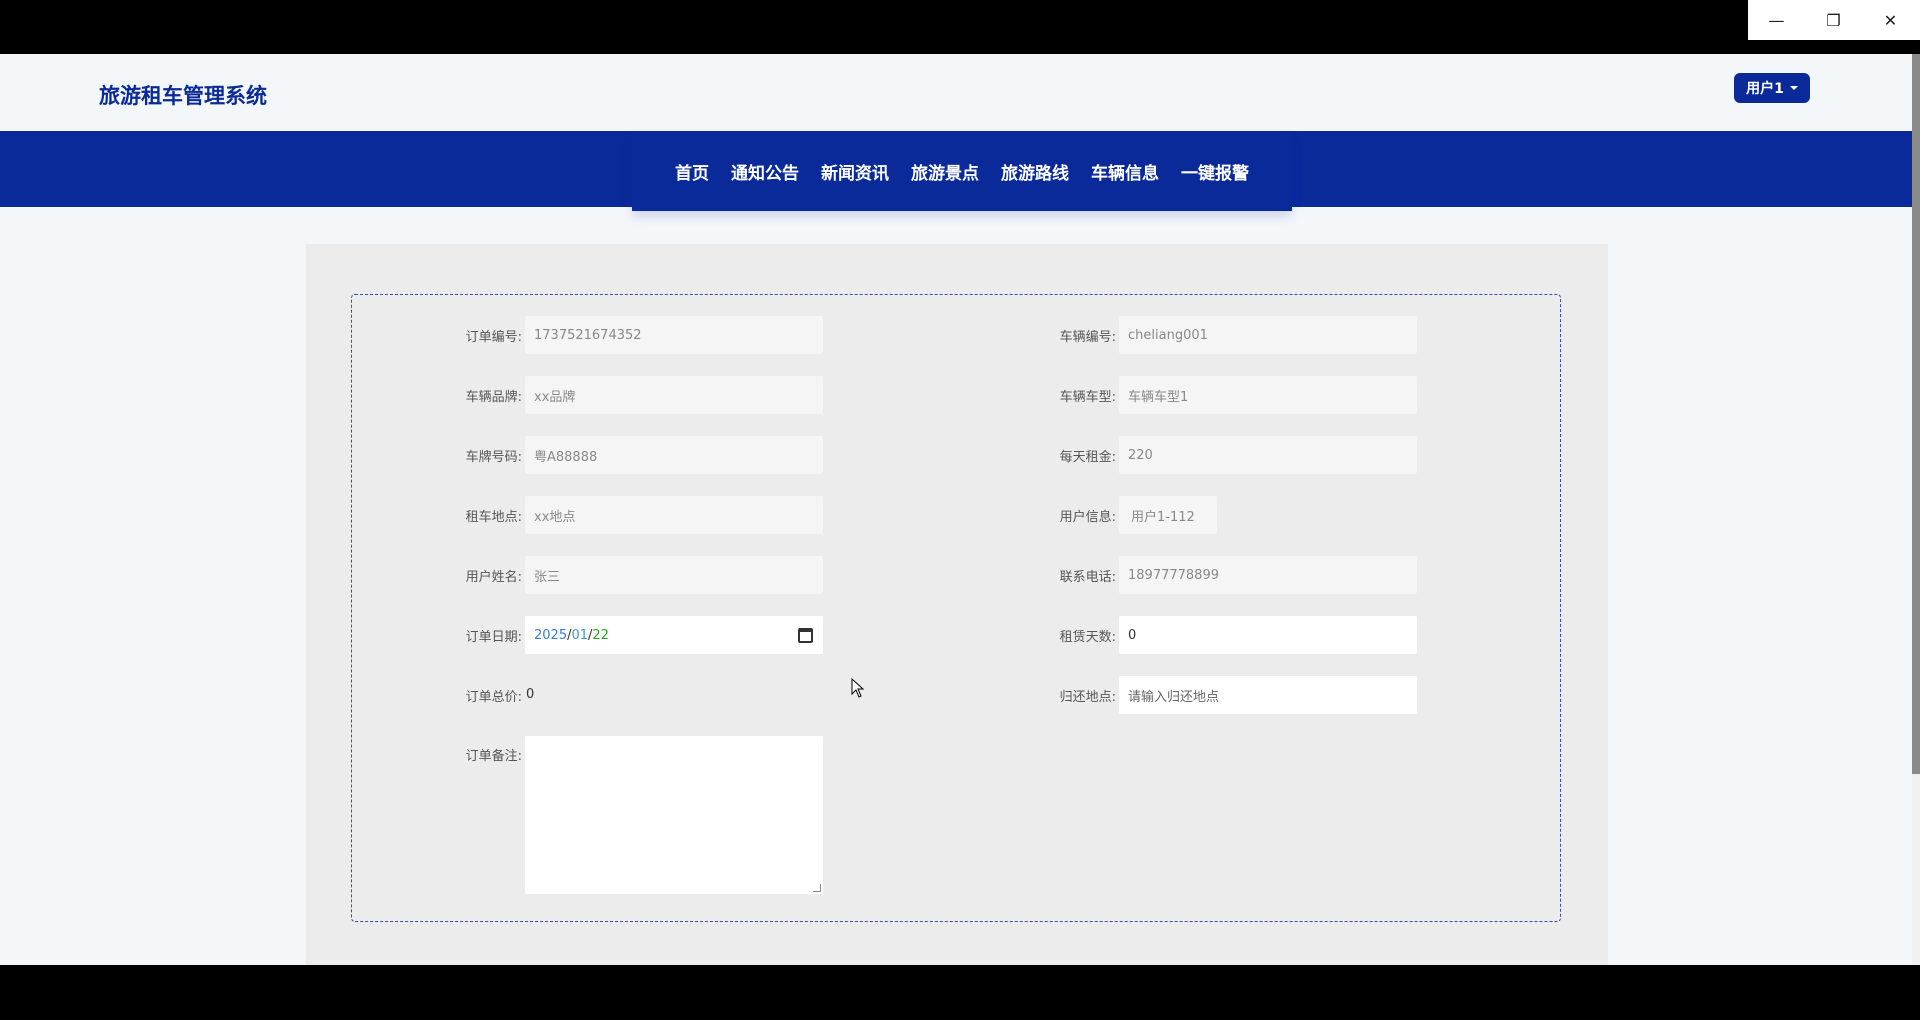  What do you see at coordinates (765, 171) in the screenshot?
I see `nav-item-notices: 通知公告` at bounding box center [765, 171].